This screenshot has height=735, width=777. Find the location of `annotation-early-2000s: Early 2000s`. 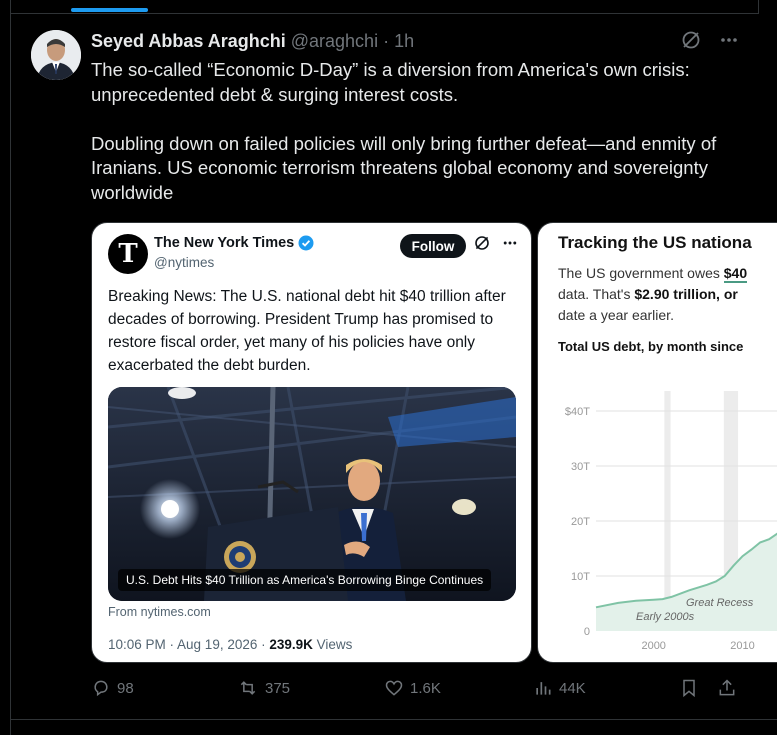

annotation-early-2000s: Early 2000s is located at coordinates (665, 617).